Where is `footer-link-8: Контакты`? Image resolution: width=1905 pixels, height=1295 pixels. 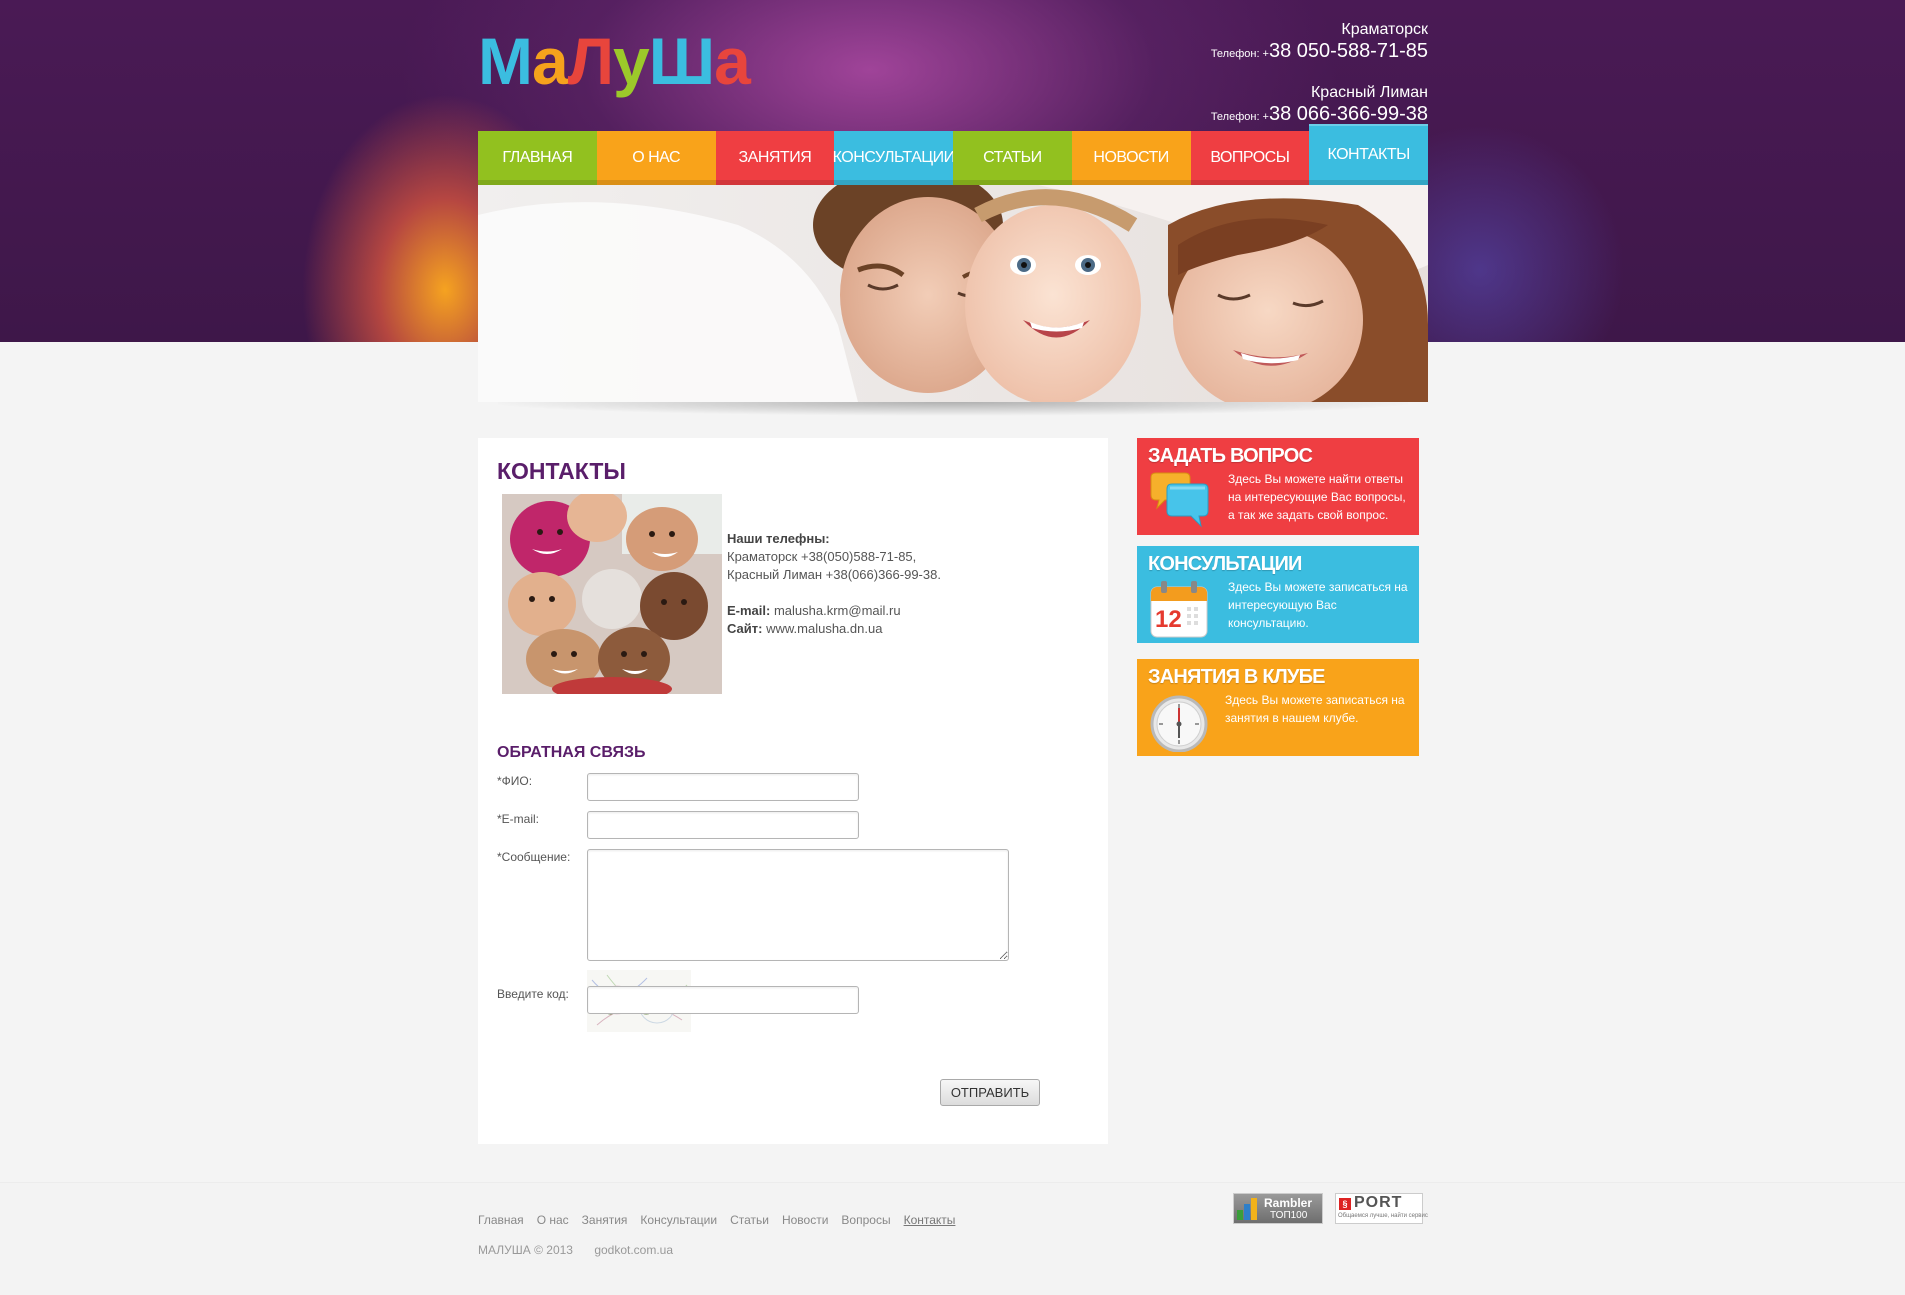
footer-link-8: Контакты is located at coordinates (930, 1220).